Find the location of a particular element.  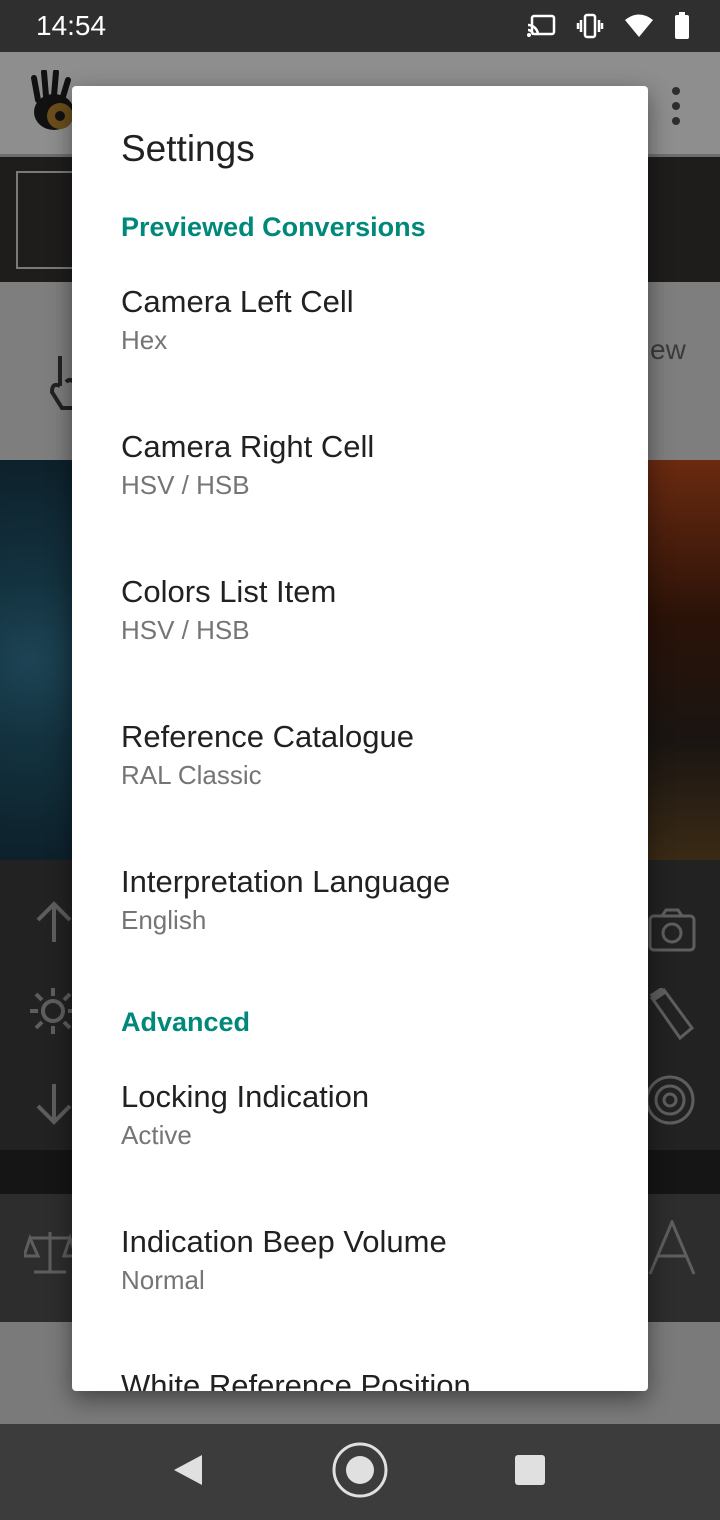

more-vert-icon is located at coordinates (676, 106).